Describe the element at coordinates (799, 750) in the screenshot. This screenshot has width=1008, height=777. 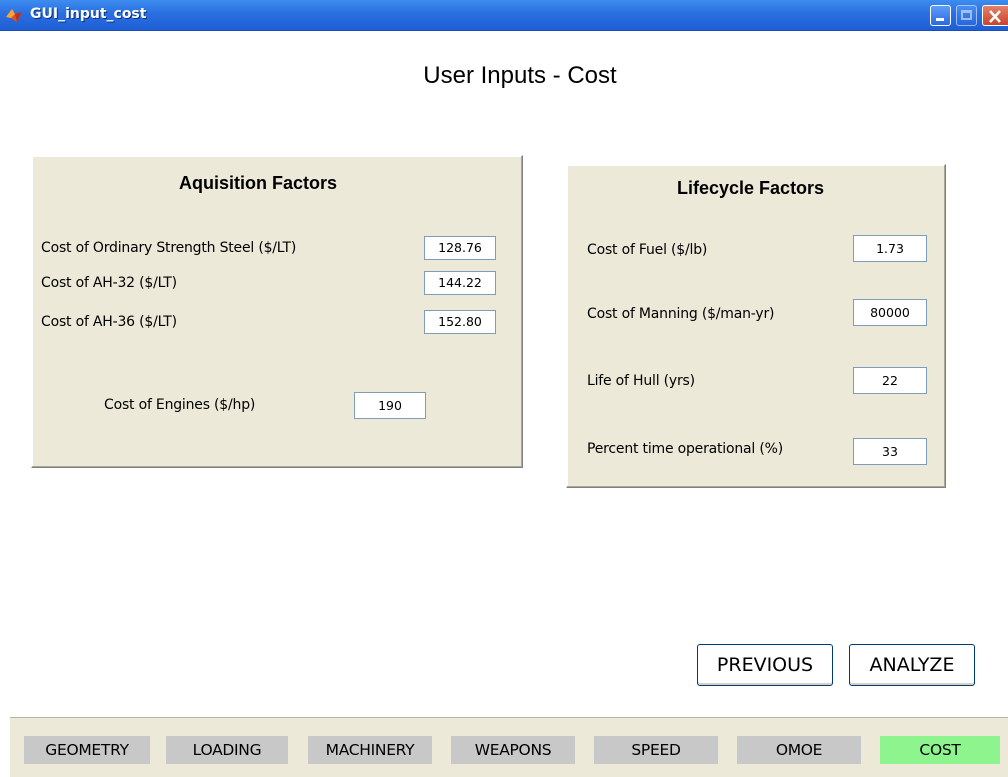
I see `tab-omoe: OMOE` at that location.